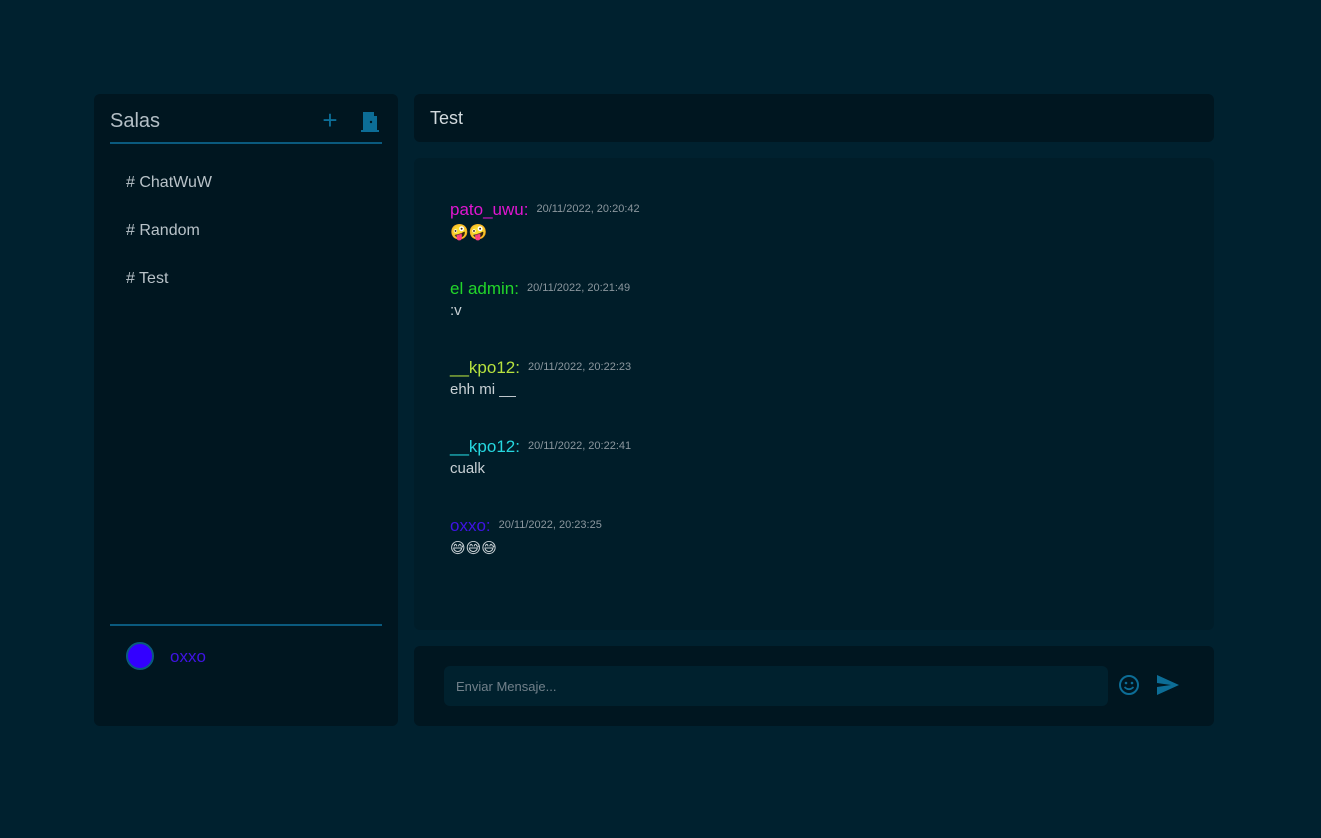 The width and height of the screenshot is (1321, 838). What do you see at coordinates (140, 656) in the screenshot?
I see `avatar` at bounding box center [140, 656].